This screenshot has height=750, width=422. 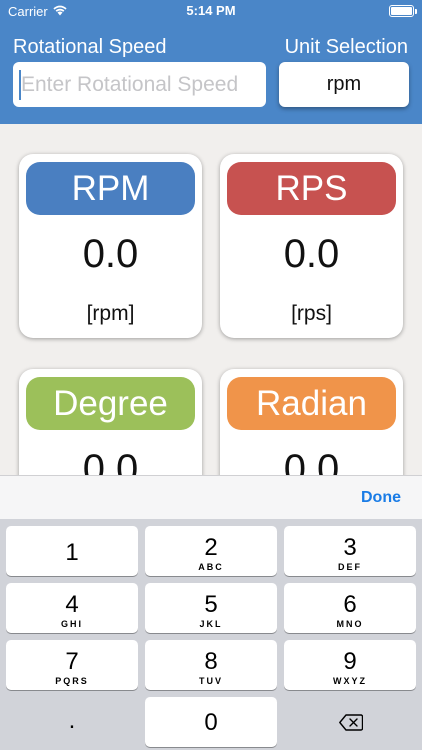 What do you see at coordinates (350, 661) in the screenshot?
I see `key-9-digit: 9` at bounding box center [350, 661].